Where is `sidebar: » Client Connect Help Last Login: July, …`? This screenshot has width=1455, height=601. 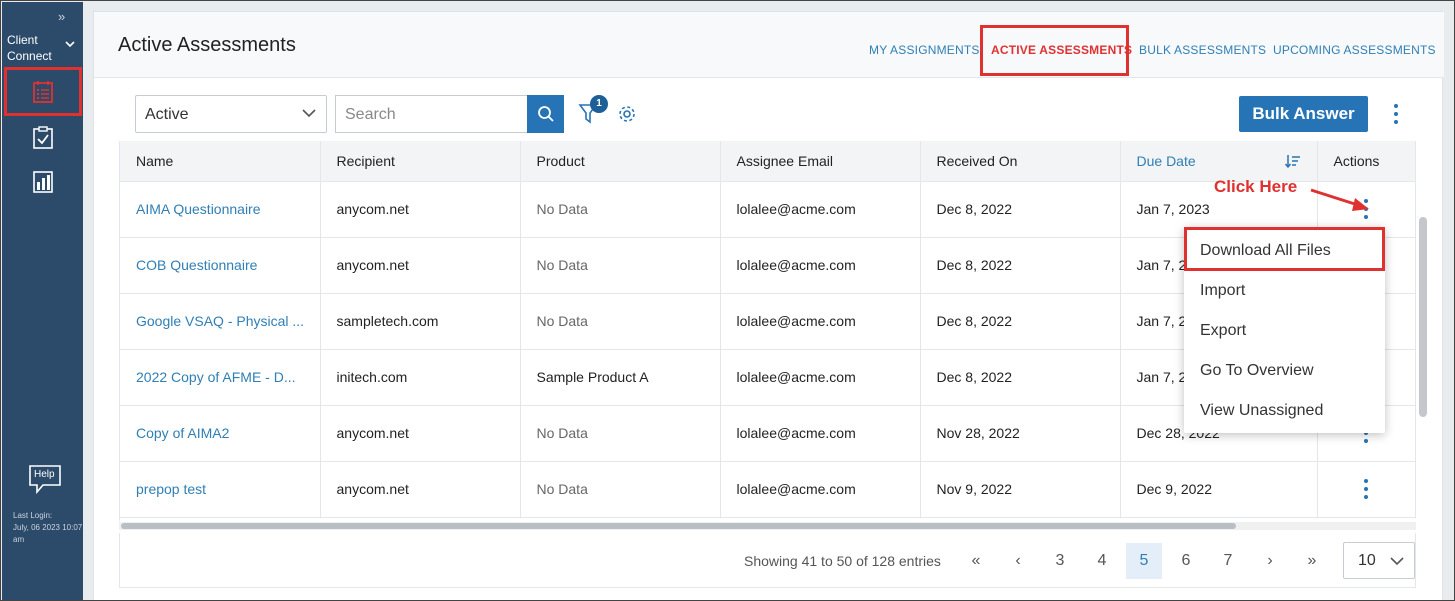 sidebar: » Client Connect Help Last Login: July, … is located at coordinates (42, 301).